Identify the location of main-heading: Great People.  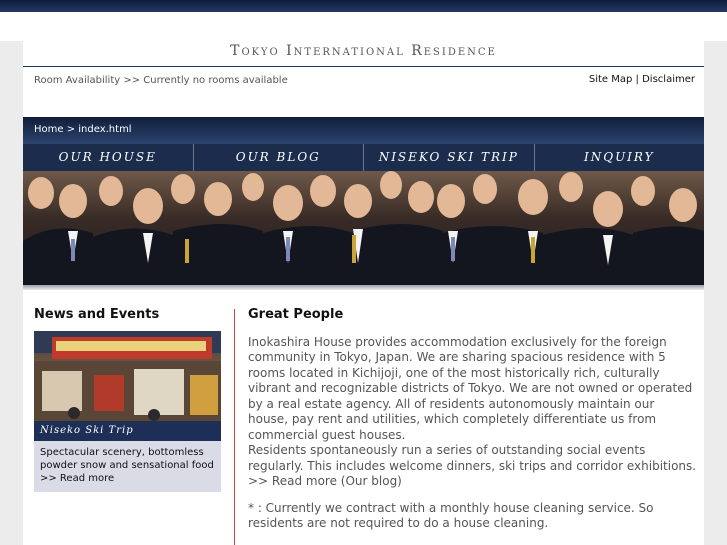
(296, 314).